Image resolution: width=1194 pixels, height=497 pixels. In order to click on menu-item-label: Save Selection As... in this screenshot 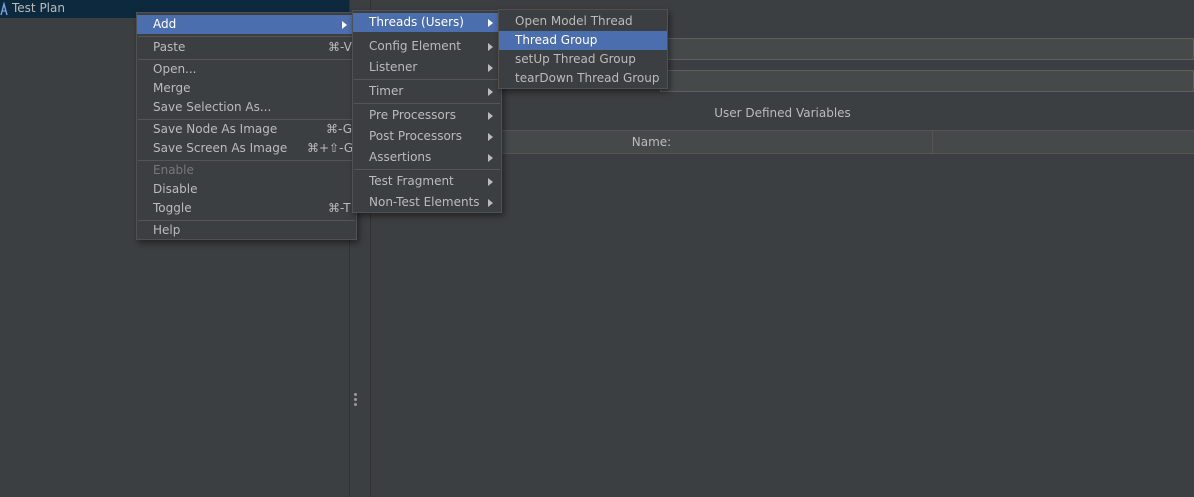, I will do `click(212, 107)`.